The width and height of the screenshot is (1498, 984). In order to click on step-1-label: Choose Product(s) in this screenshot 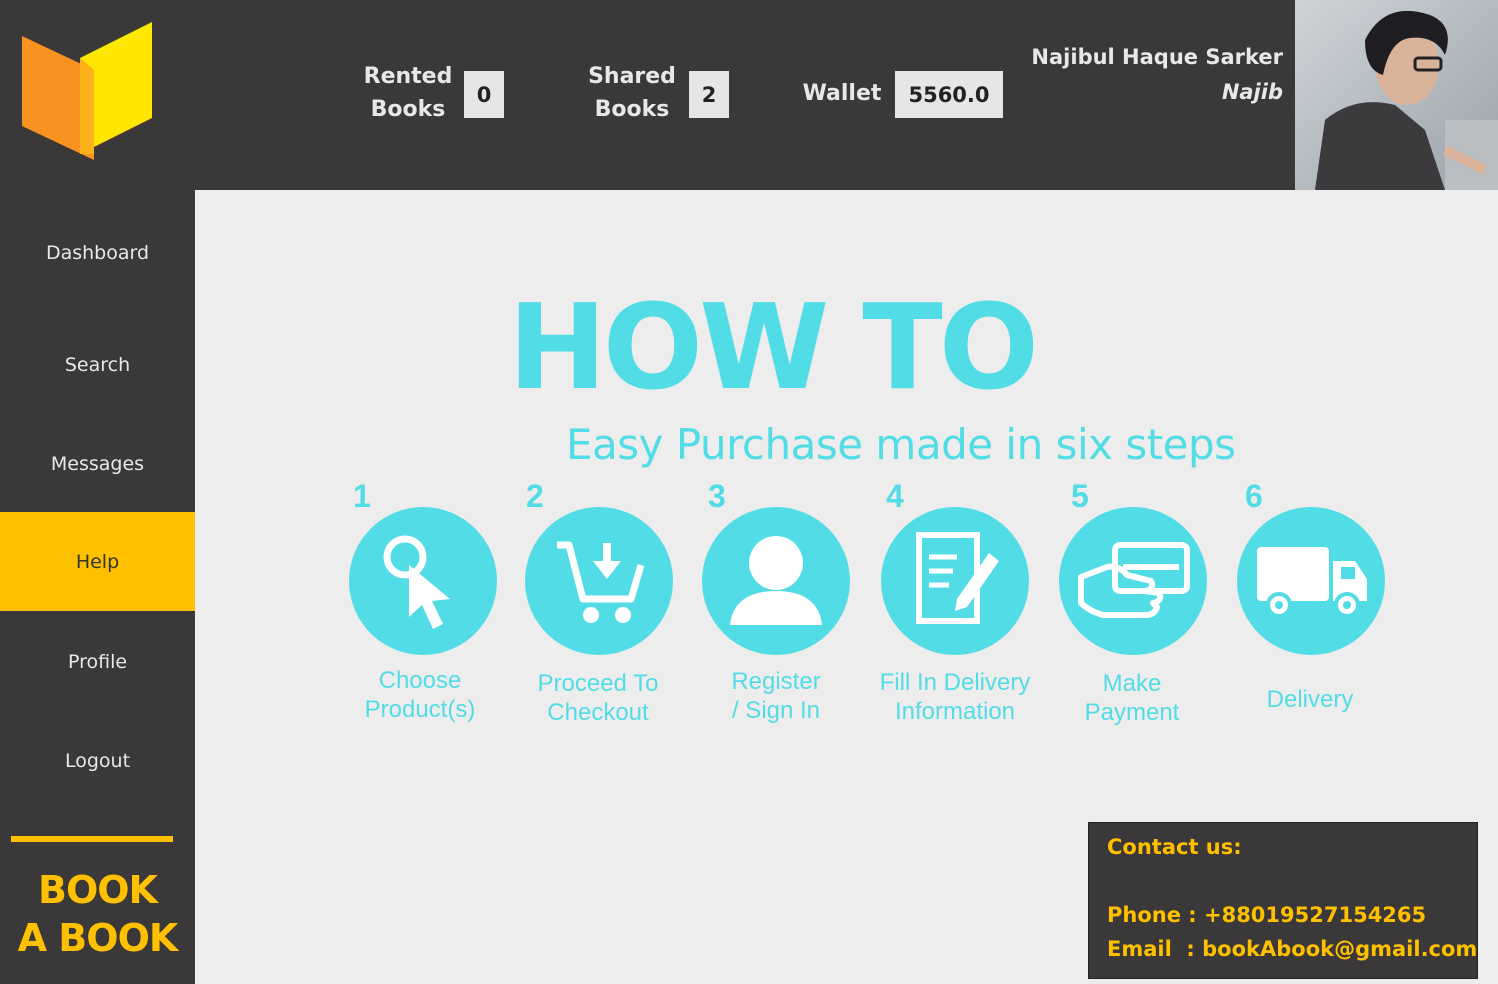, I will do `click(420, 695)`.